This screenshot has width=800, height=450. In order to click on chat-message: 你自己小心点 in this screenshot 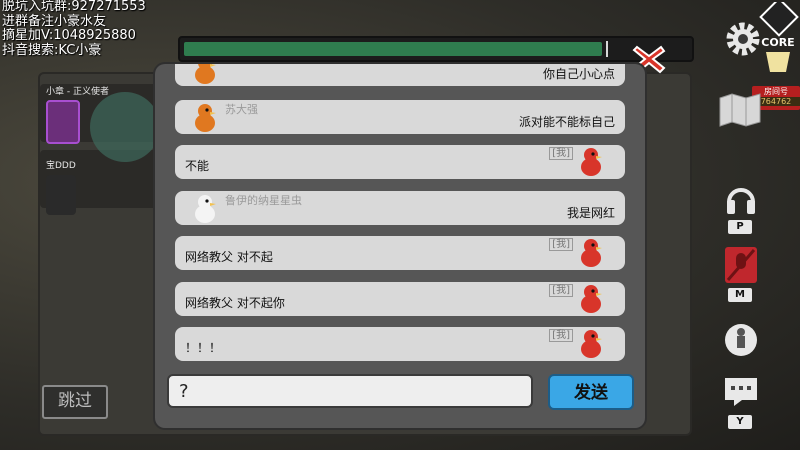, I will do `click(400, 75)`.